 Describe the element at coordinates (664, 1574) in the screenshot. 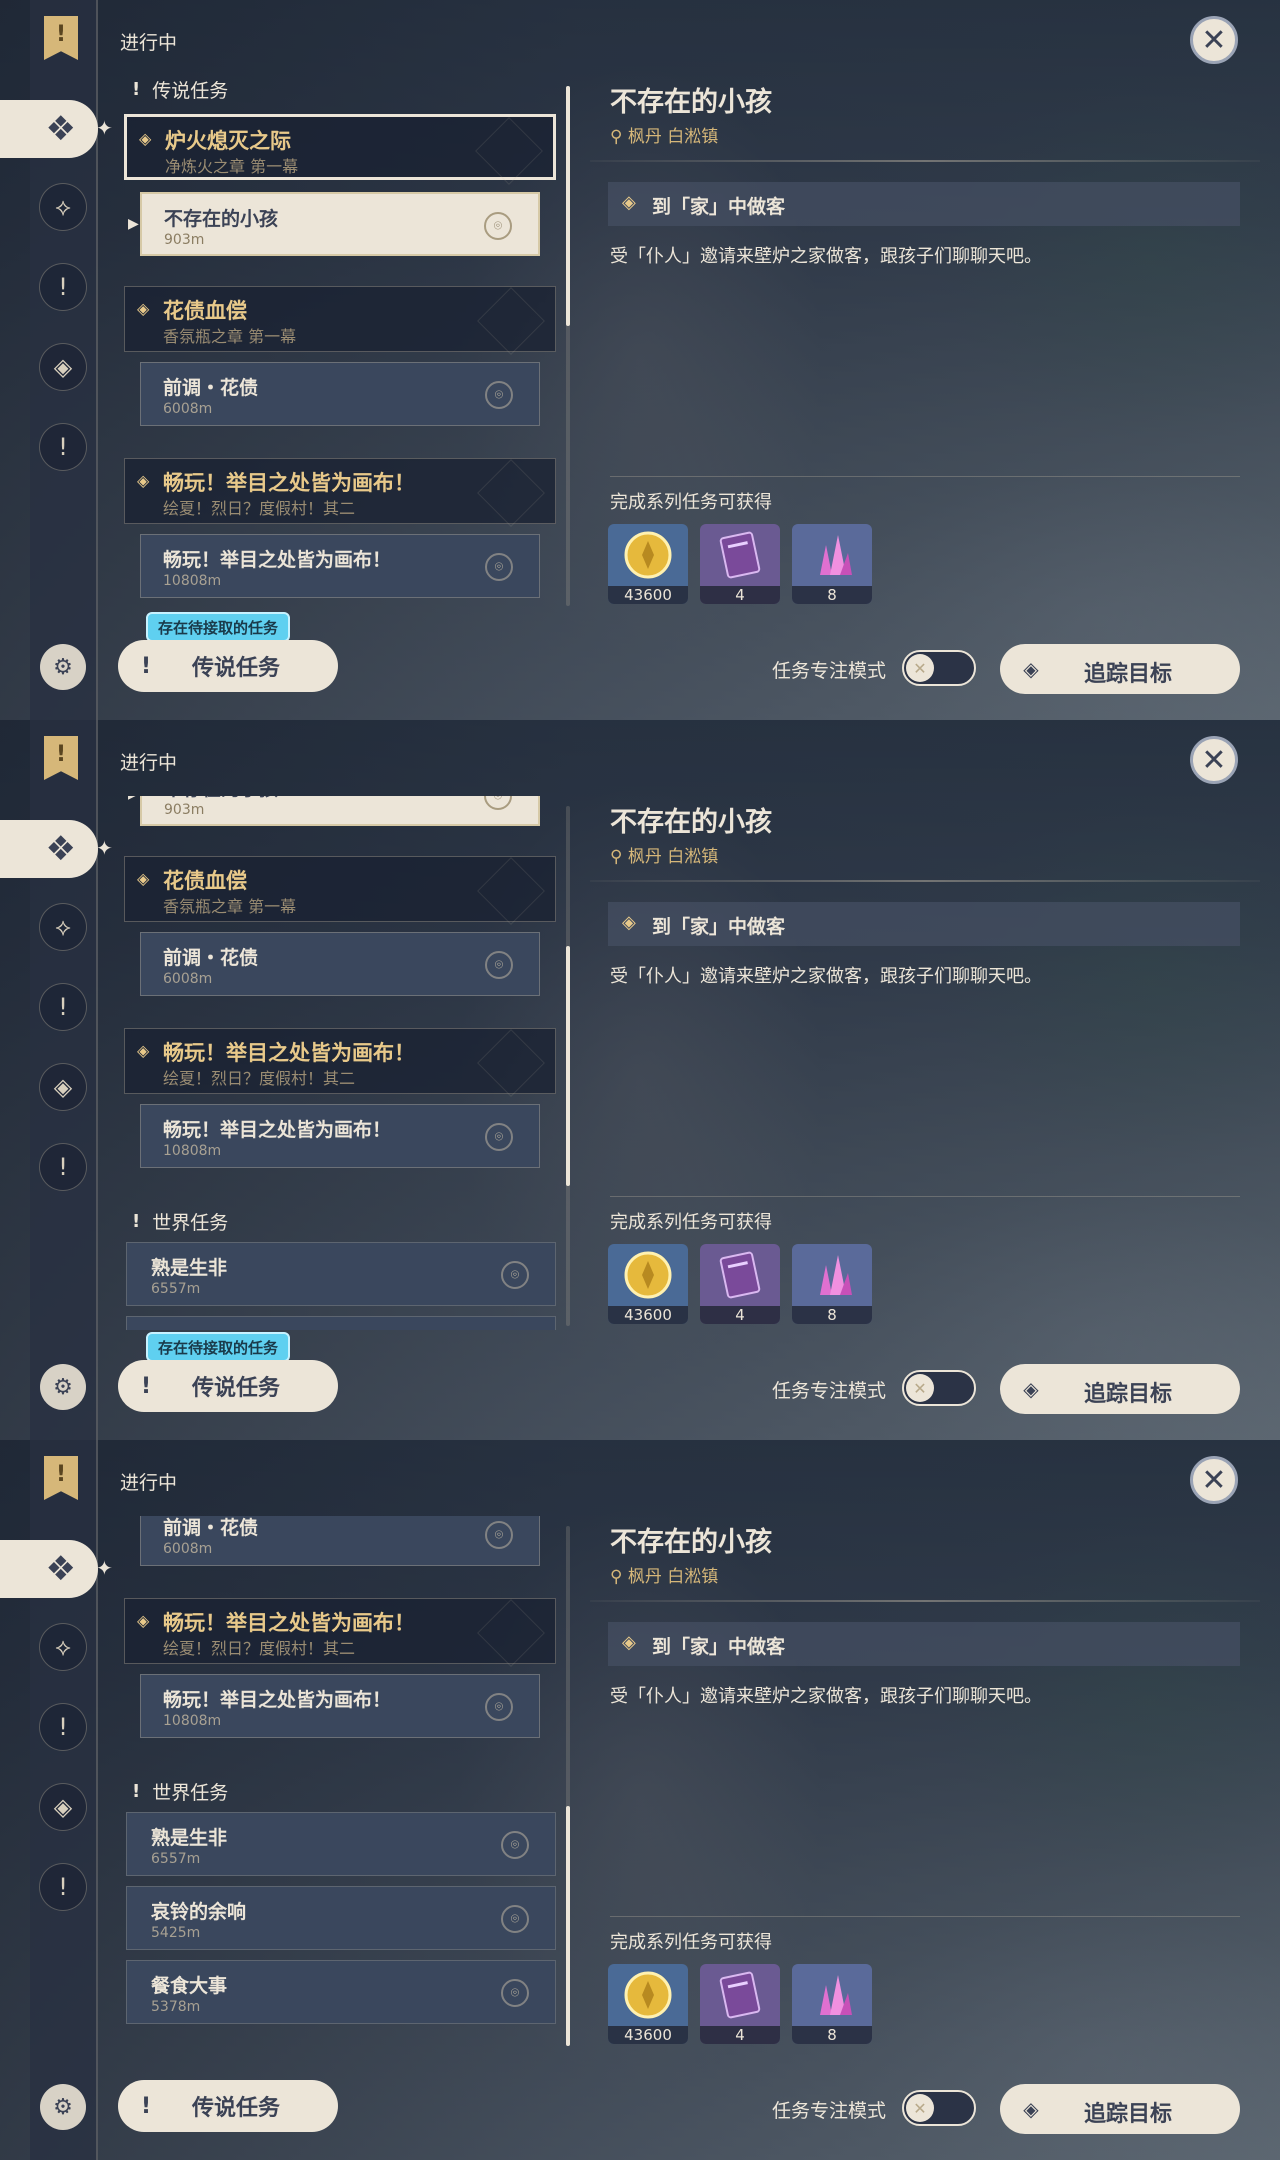

I see `quest-location: ⚲ 枫丹 白淞镇` at that location.